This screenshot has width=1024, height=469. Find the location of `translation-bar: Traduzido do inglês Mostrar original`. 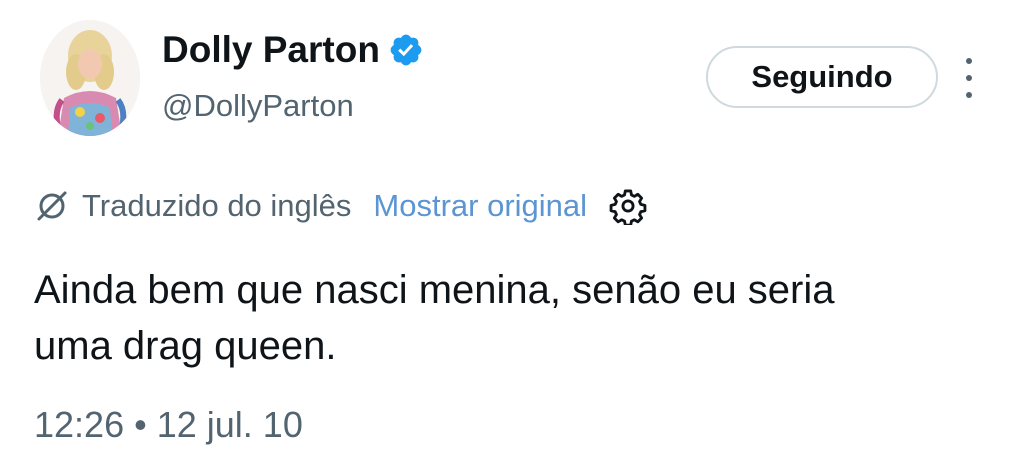

translation-bar: Traduzido do inglês Mostrar original is located at coordinates (340, 206).